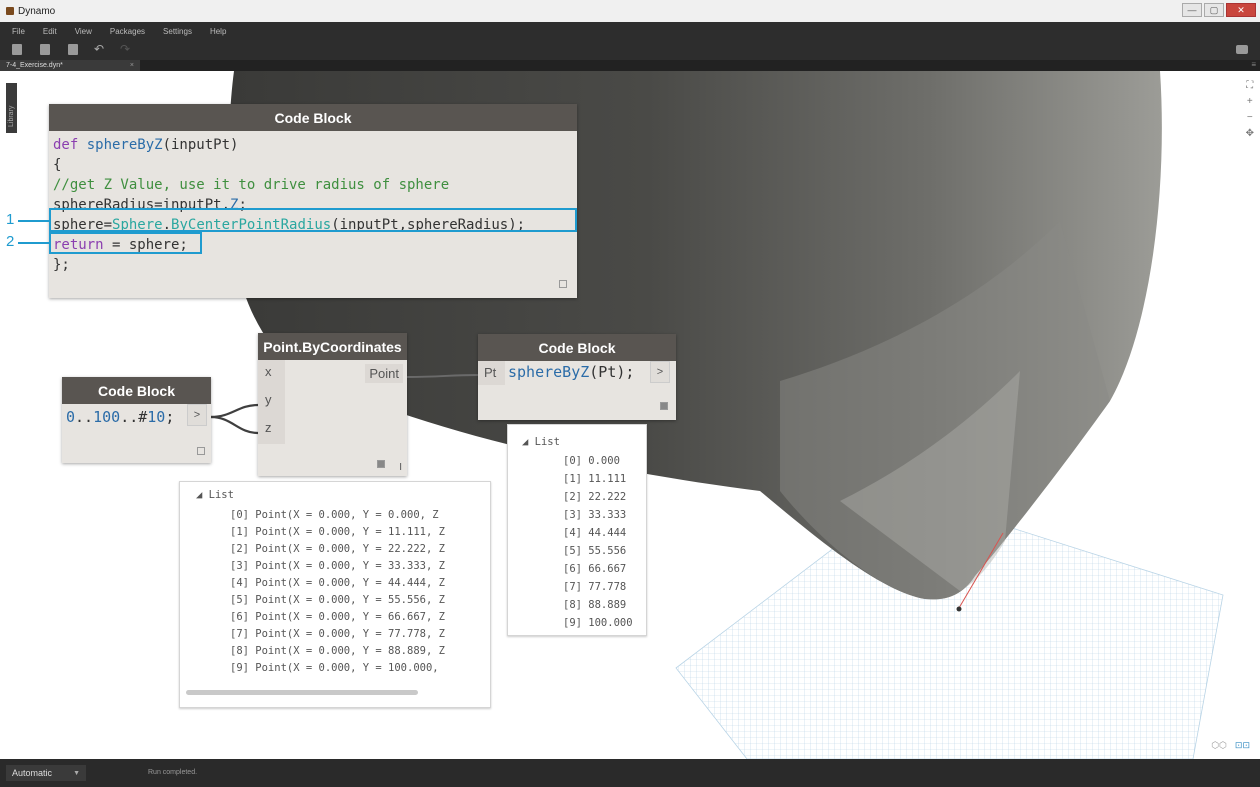 The width and height of the screenshot is (1260, 787). What do you see at coordinates (577, 390) in the screenshot?
I see `code-editor: Pt sphereByZ(Pt); >` at bounding box center [577, 390].